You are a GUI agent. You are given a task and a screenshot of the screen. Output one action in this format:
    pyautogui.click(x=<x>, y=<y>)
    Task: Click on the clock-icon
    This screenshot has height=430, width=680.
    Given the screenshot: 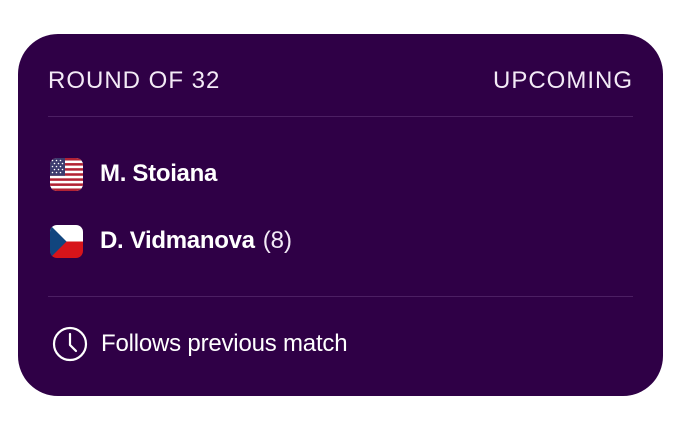 What is the action you would take?
    pyautogui.click(x=70, y=344)
    